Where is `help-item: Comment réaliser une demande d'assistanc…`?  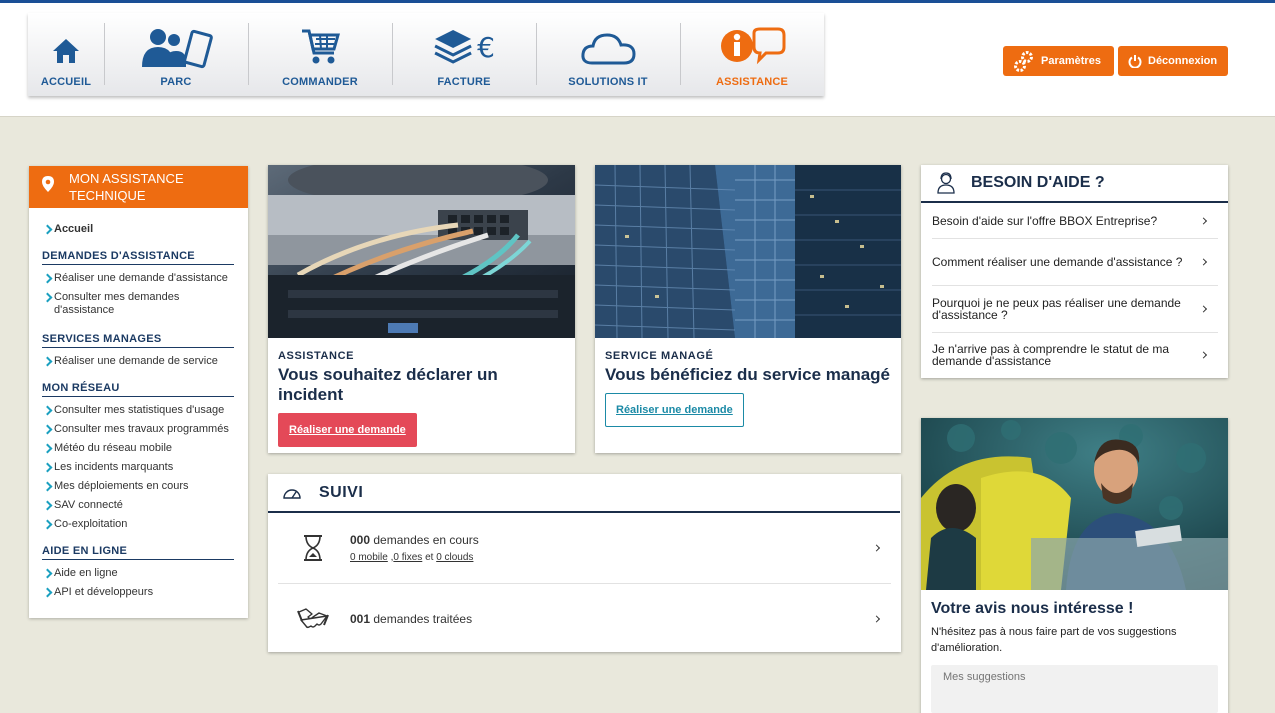
help-item: Comment réaliser une demande d'assistanc… is located at coordinates (1075, 261).